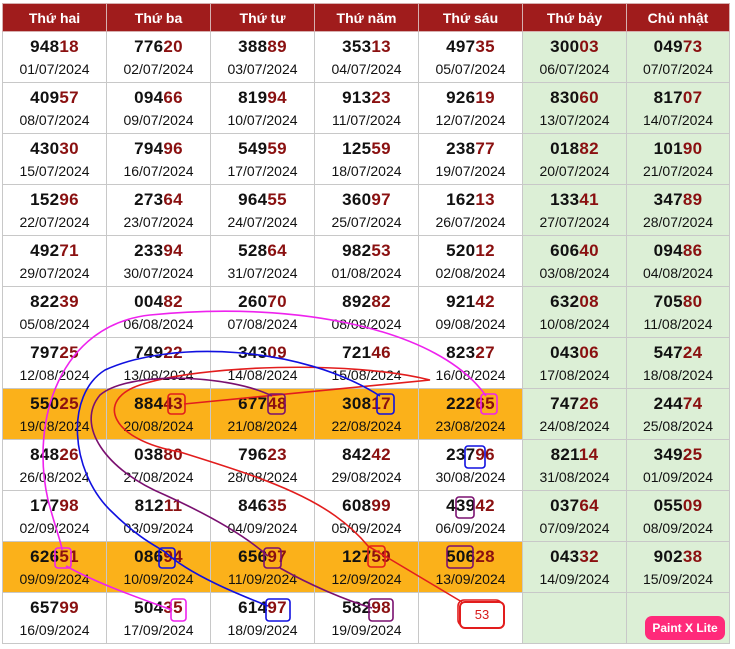 This screenshot has height=649, width=735. Describe the element at coordinates (149, 199) in the screenshot. I see `result-number-head: 273` at that location.